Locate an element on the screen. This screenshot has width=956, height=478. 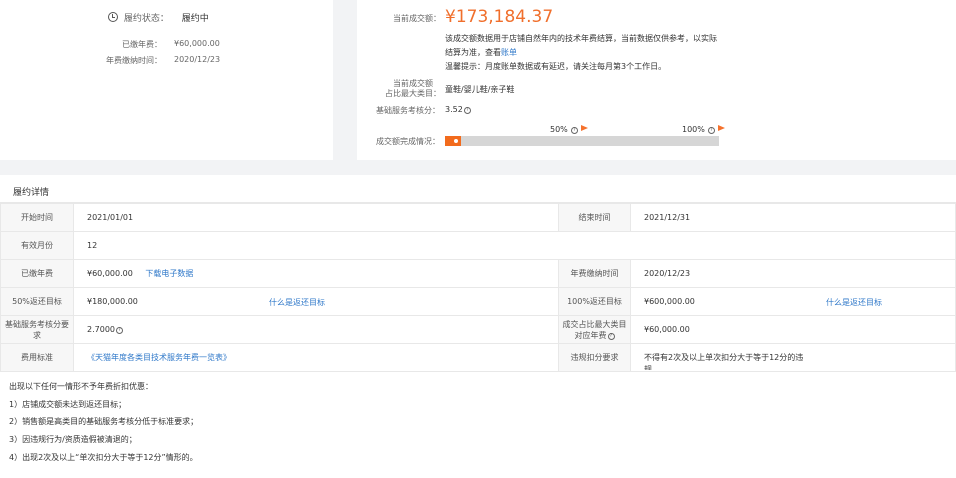
status-value: 履约中 is located at coordinates (195, 19).